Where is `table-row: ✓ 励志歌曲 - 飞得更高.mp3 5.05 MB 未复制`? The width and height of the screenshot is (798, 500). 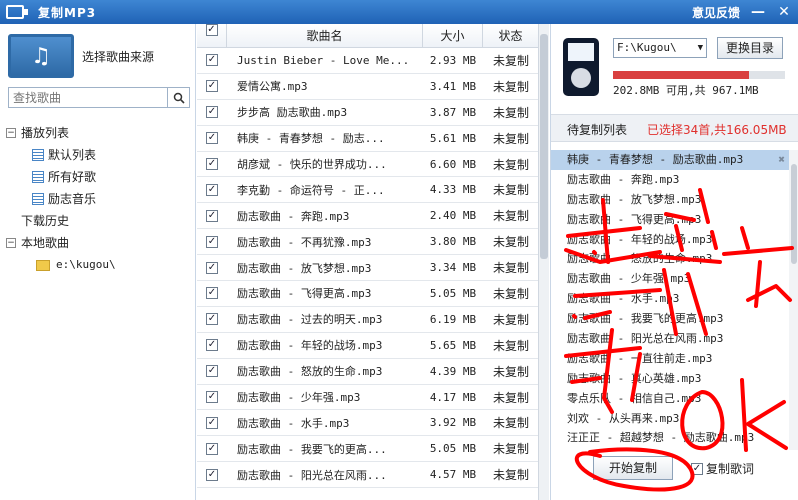 table-row: ✓ 励志歌曲 - 飞得更高.mp3 5.05 MB 未复制 is located at coordinates (373, 294).